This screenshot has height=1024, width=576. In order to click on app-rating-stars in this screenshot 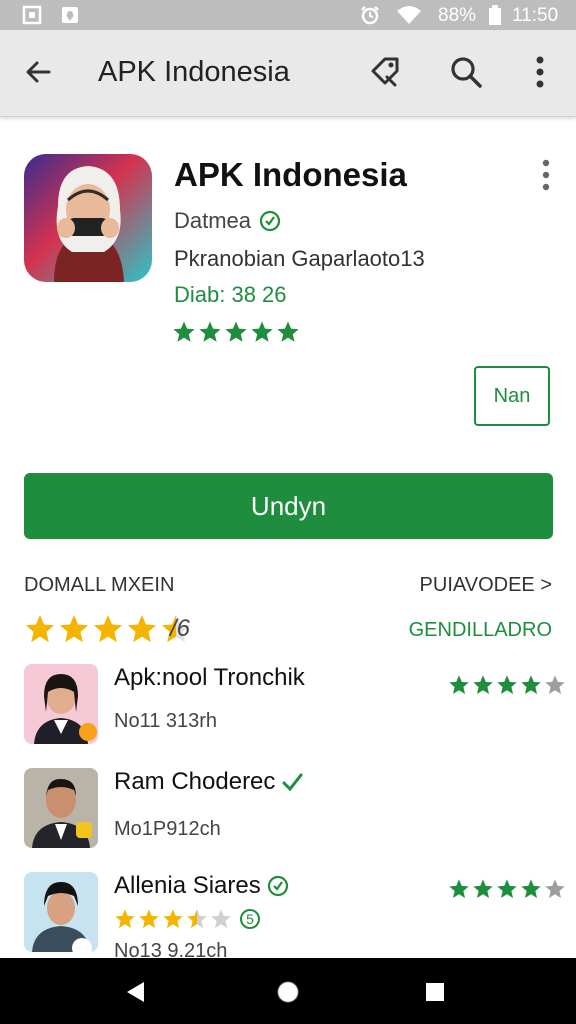, I will do `click(236, 332)`.